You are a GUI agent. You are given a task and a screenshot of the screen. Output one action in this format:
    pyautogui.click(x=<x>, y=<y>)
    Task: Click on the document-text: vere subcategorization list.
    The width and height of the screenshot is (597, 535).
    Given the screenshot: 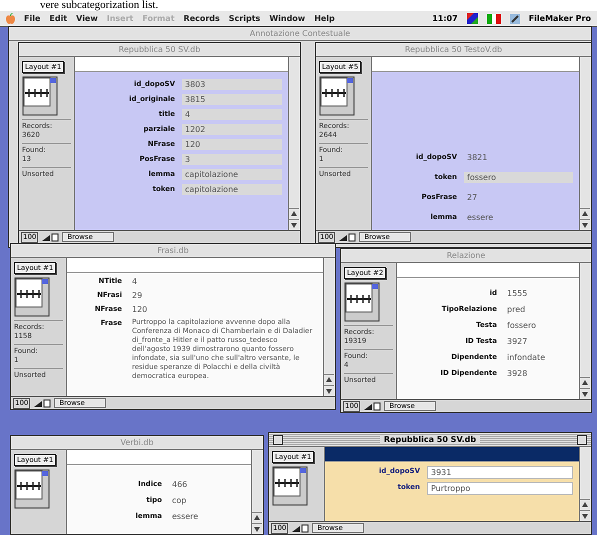 What is the action you would take?
    pyautogui.click(x=99, y=5)
    